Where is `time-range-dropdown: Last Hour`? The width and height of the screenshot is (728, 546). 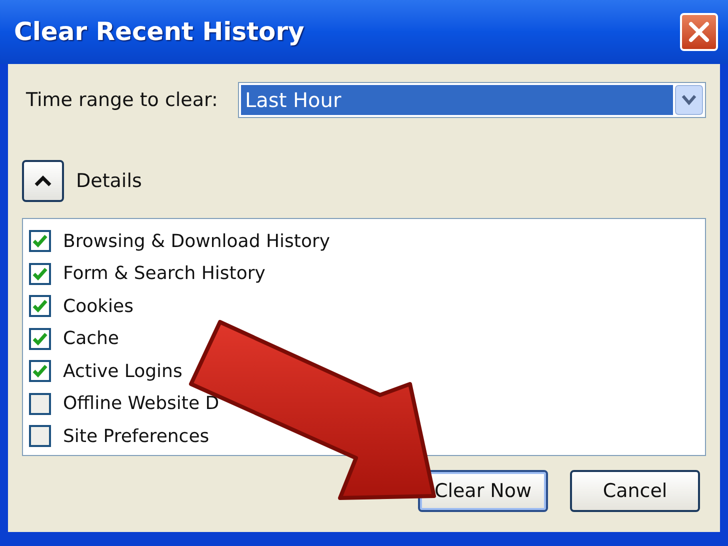
time-range-dropdown: Last Hour is located at coordinates (472, 100).